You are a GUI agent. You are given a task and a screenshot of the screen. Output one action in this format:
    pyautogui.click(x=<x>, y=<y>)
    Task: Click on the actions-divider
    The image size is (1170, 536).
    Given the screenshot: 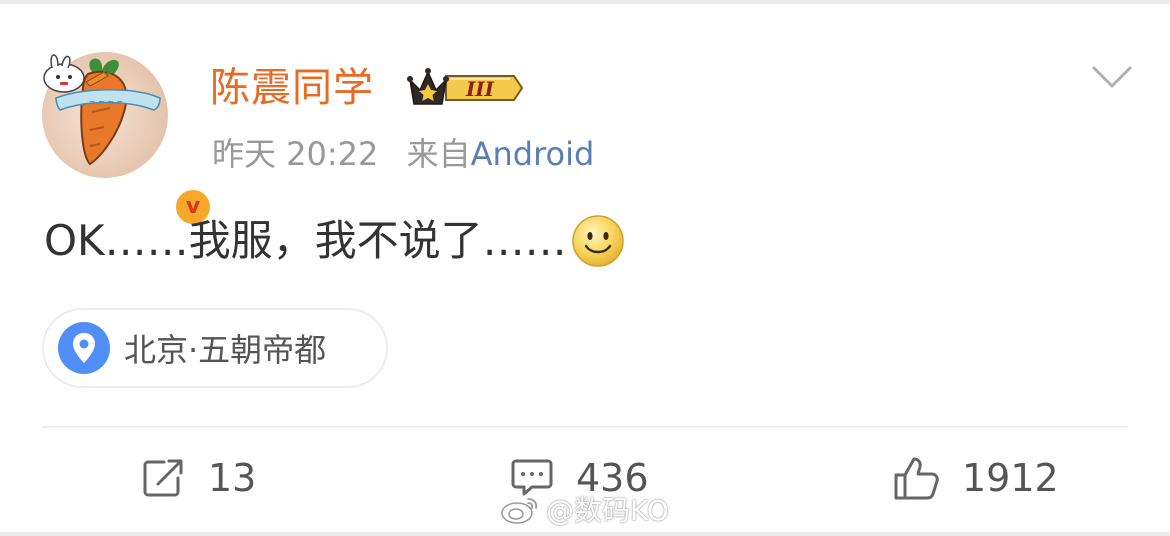 What is the action you would take?
    pyautogui.click(x=585, y=427)
    